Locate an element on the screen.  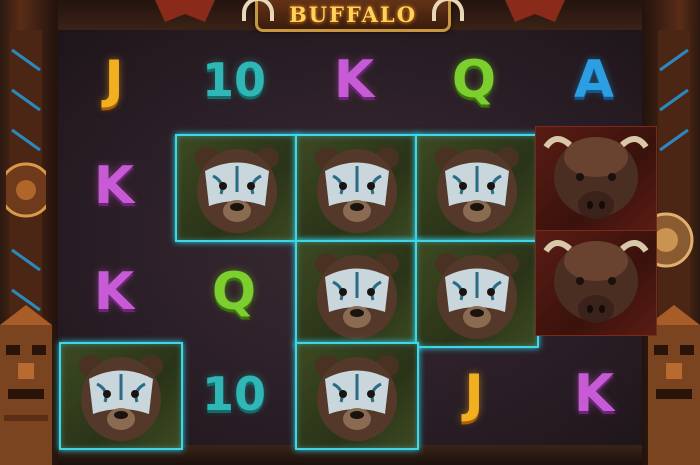
frame-left is located at coordinates (29, 232).